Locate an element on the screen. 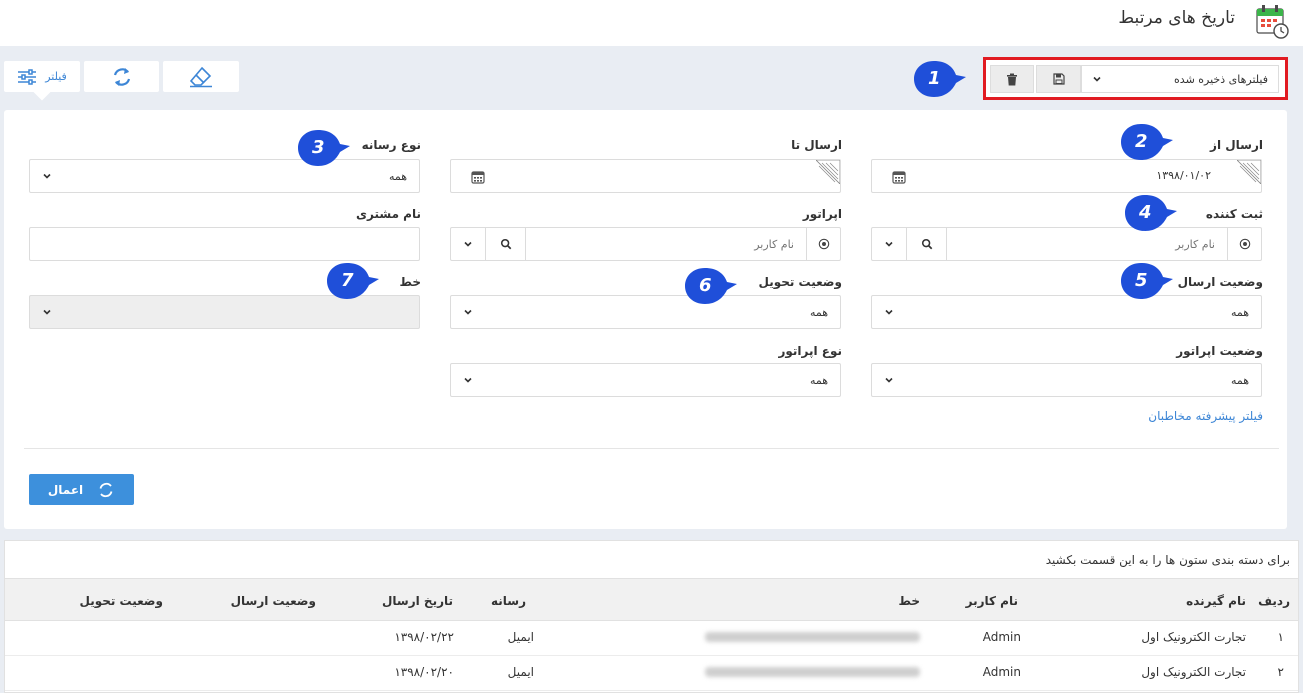 This screenshot has width=1303, height=693. operator-search-button is located at coordinates (505, 244).